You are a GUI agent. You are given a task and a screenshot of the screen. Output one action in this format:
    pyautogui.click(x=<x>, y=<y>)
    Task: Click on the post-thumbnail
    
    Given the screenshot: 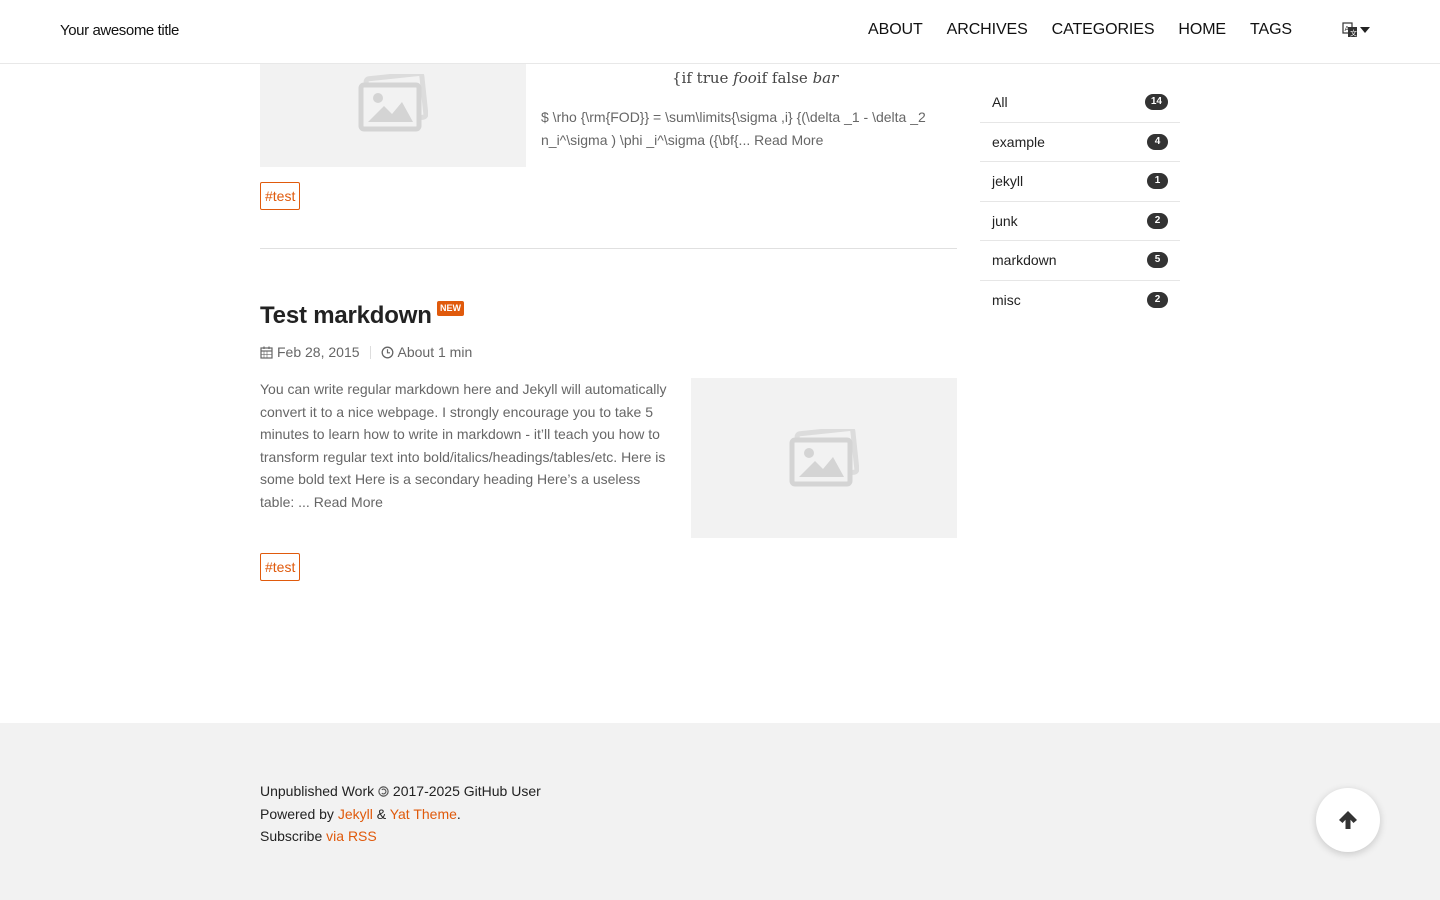 What is the action you would take?
    pyautogui.click(x=824, y=458)
    